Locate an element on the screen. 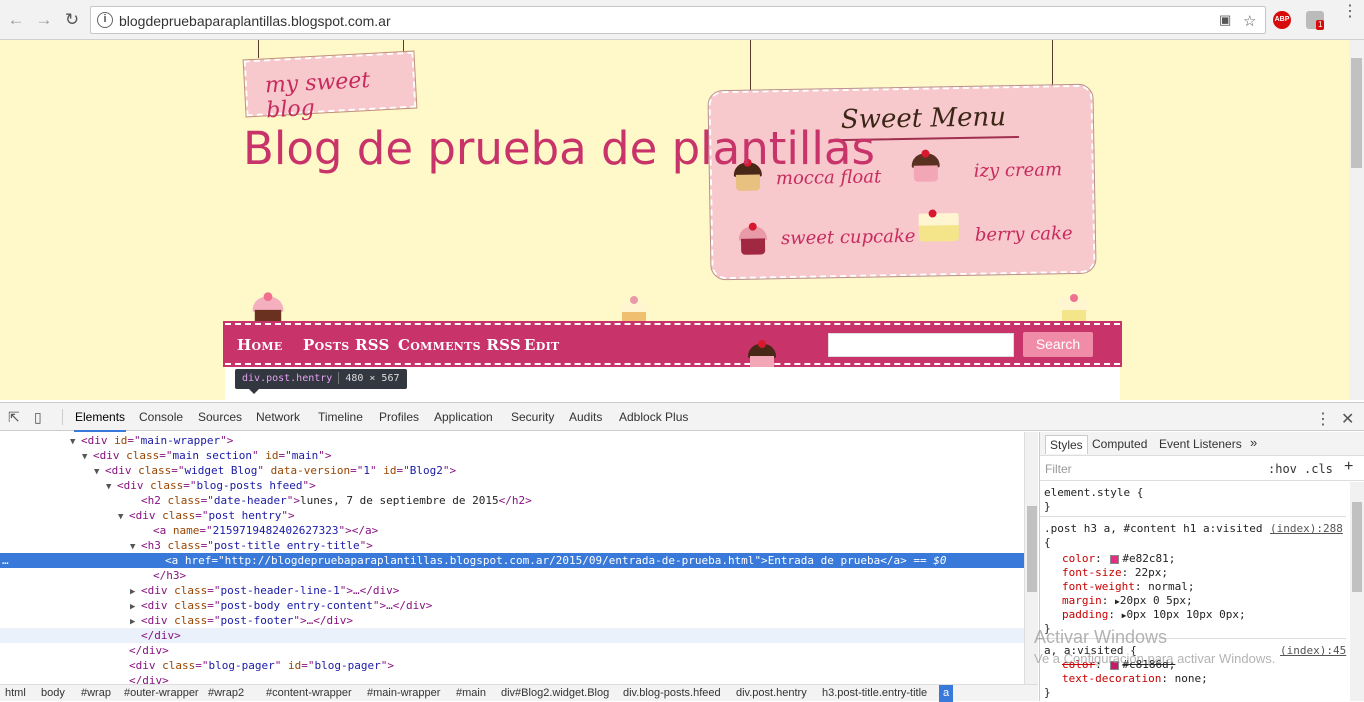  nav-bar: Home Posts RSS Comments RSS Edit Search is located at coordinates (672, 344).